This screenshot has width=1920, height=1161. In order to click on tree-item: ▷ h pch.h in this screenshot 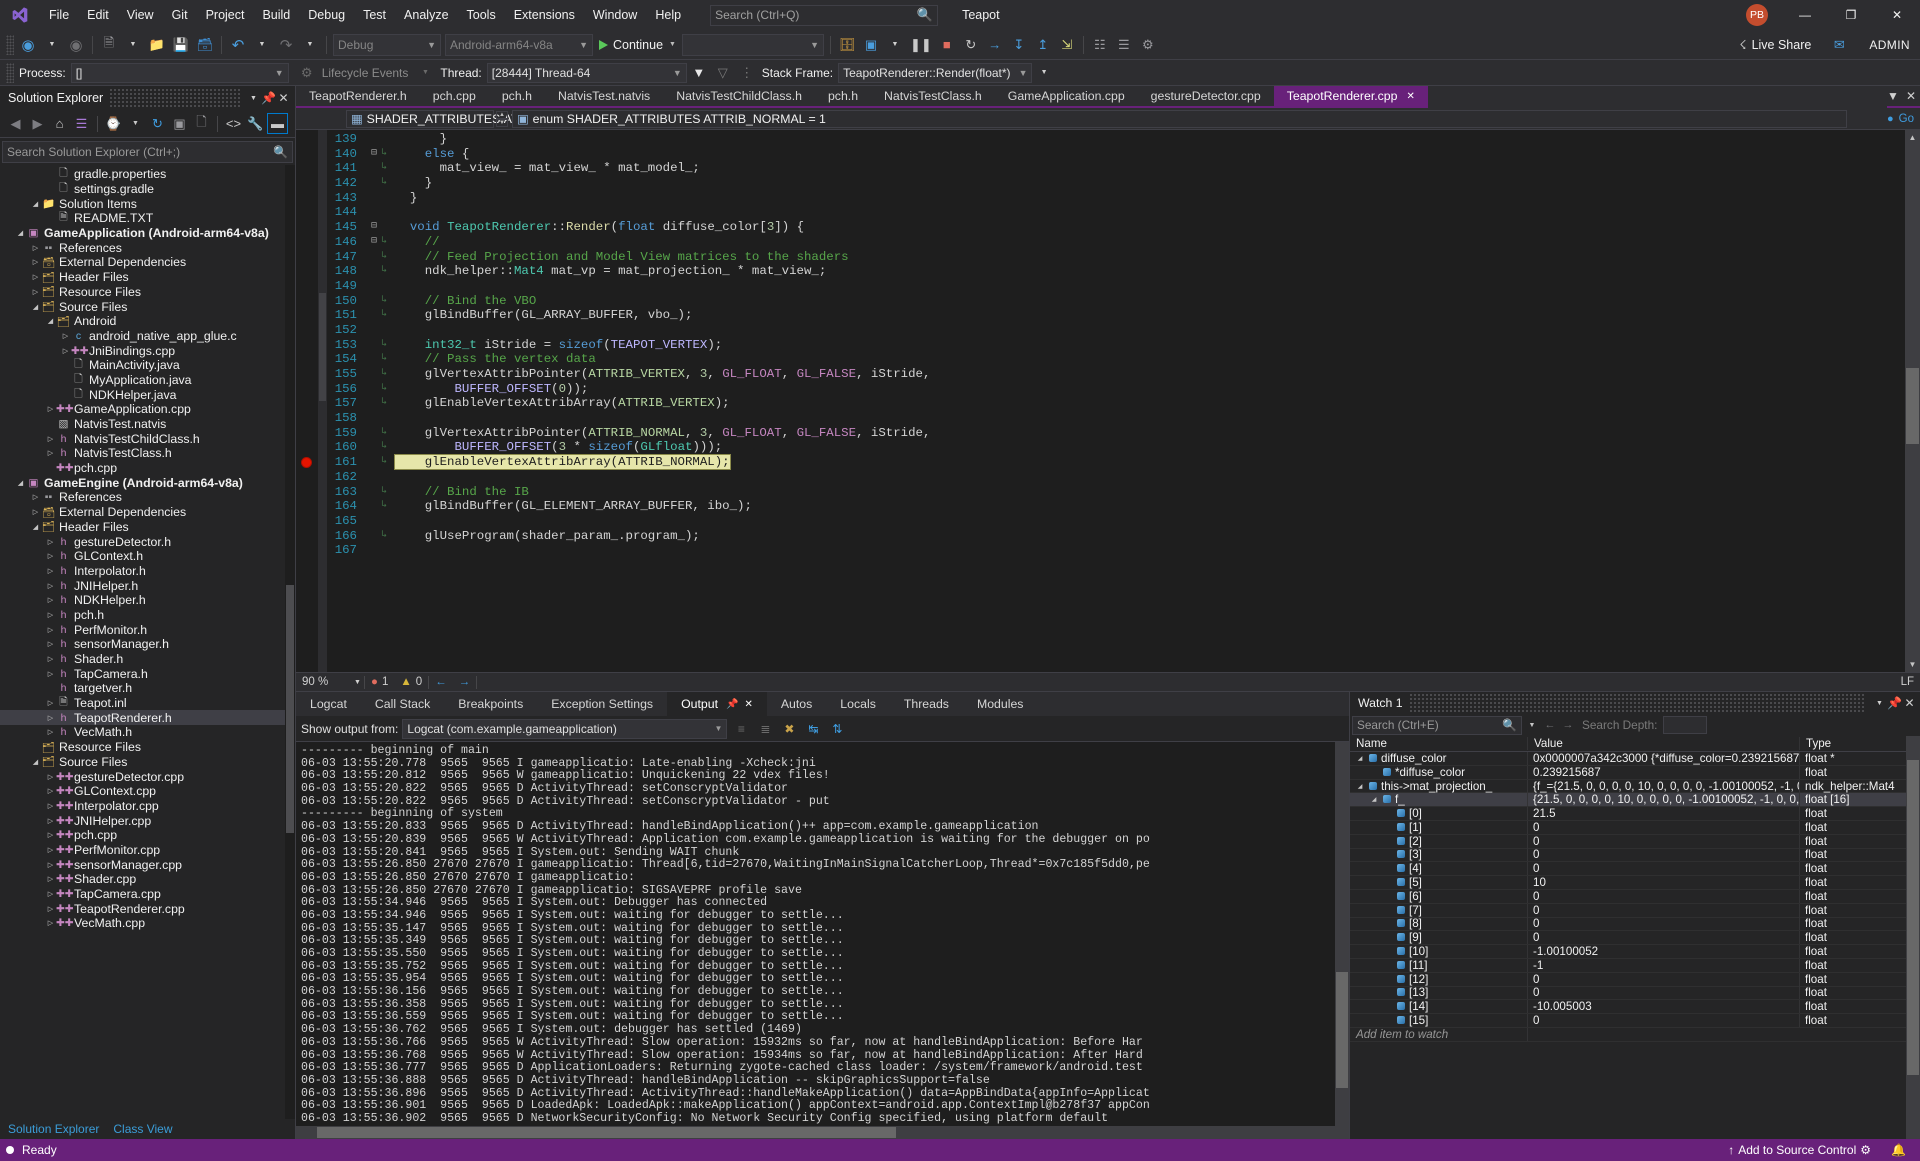, I will do `click(147, 615)`.